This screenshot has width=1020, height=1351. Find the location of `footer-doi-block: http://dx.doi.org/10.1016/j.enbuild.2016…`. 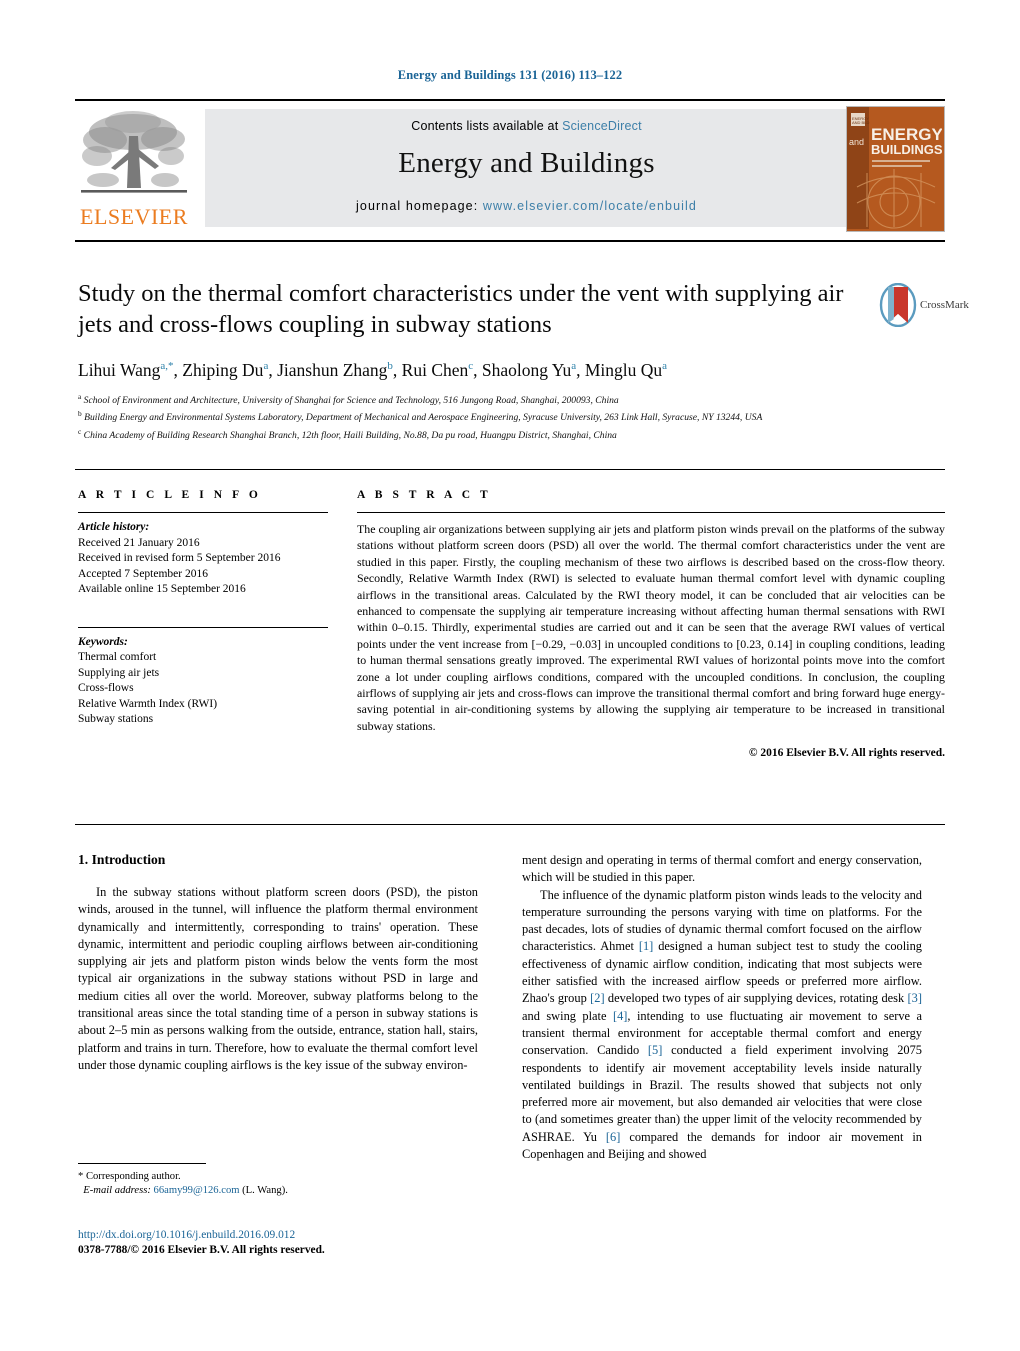

footer-doi-block: http://dx.doi.org/10.1016/j.enbuild.2016… is located at coordinates (293, 1243).